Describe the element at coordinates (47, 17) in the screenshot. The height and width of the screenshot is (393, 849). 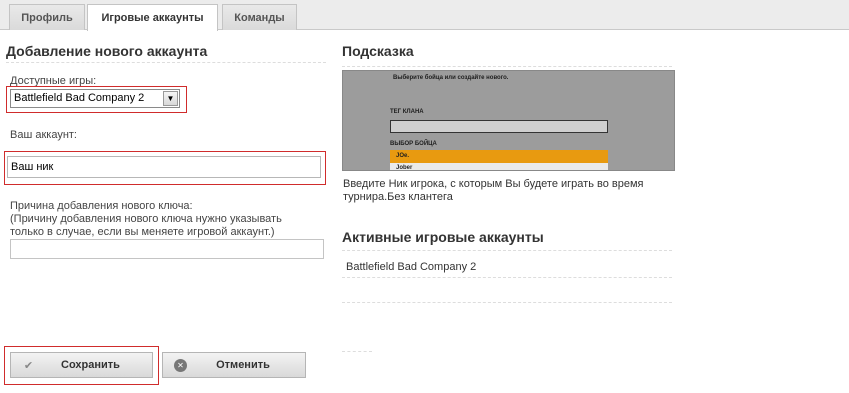
I see `tab-profile: Профиль` at that location.